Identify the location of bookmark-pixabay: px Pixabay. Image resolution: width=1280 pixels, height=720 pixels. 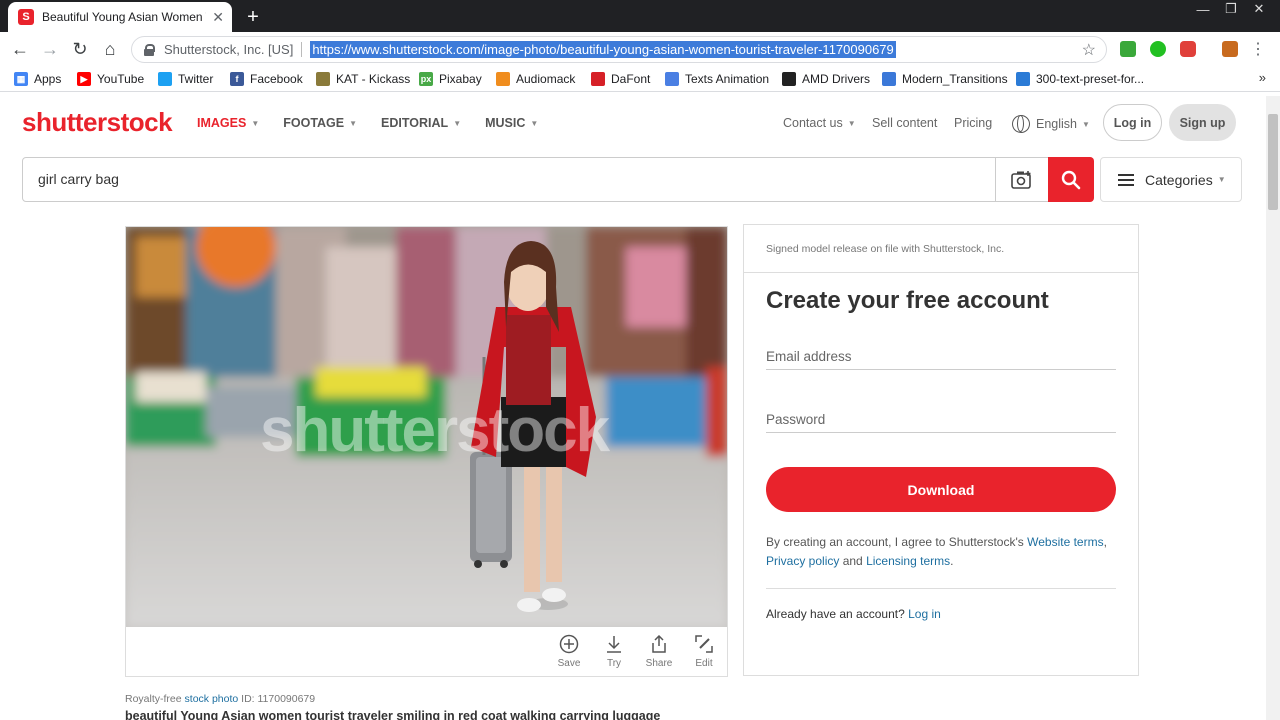
(450, 79).